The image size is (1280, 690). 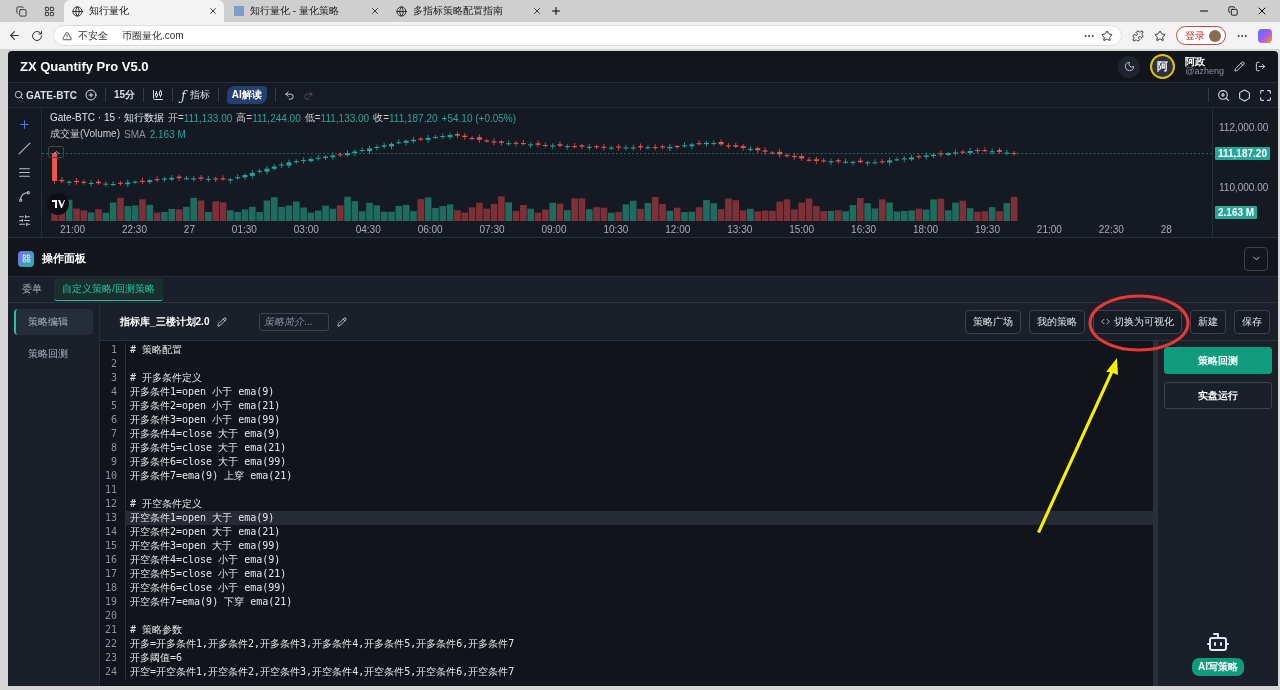 What do you see at coordinates (222, 321) in the screenshot?
I see `edit-name-icon` at bounding box center [222, 321].